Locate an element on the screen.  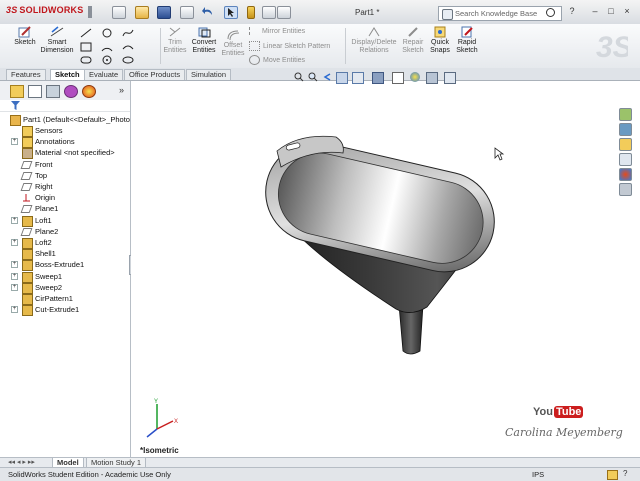
feature-manager-icon is located at coordinates (17, 91).